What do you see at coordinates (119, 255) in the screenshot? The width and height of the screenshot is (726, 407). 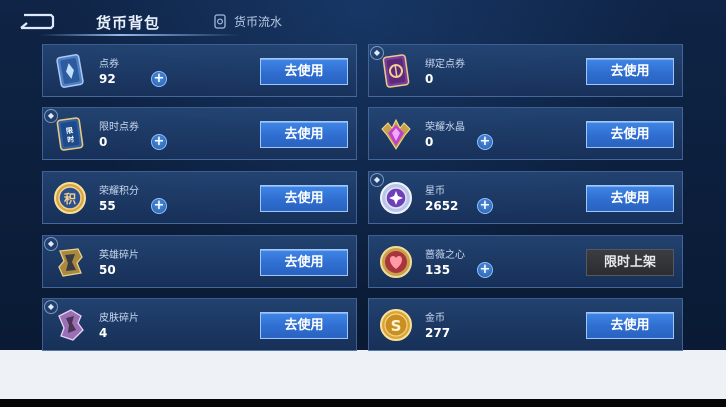 I see `currency-name: 英雄碎片` at bounding box center [119, 255].